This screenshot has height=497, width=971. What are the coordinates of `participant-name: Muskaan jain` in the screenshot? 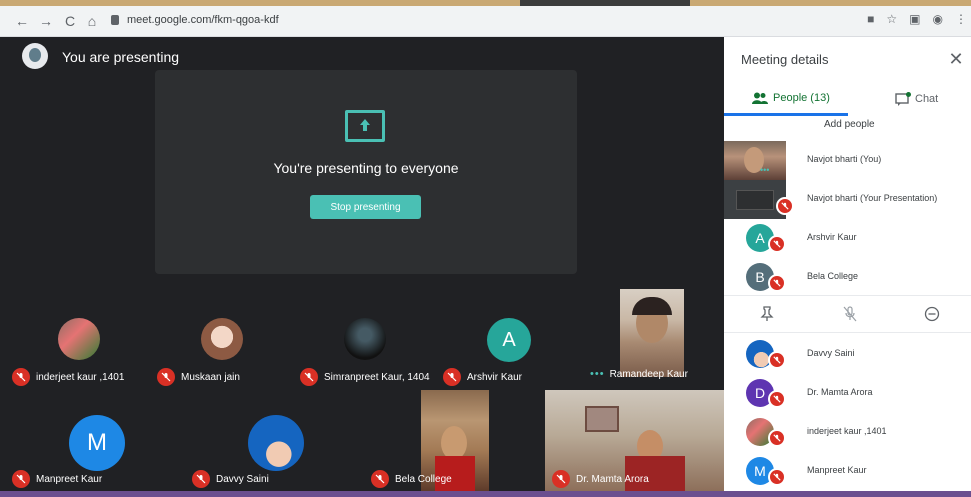 It's located at (210, 377).